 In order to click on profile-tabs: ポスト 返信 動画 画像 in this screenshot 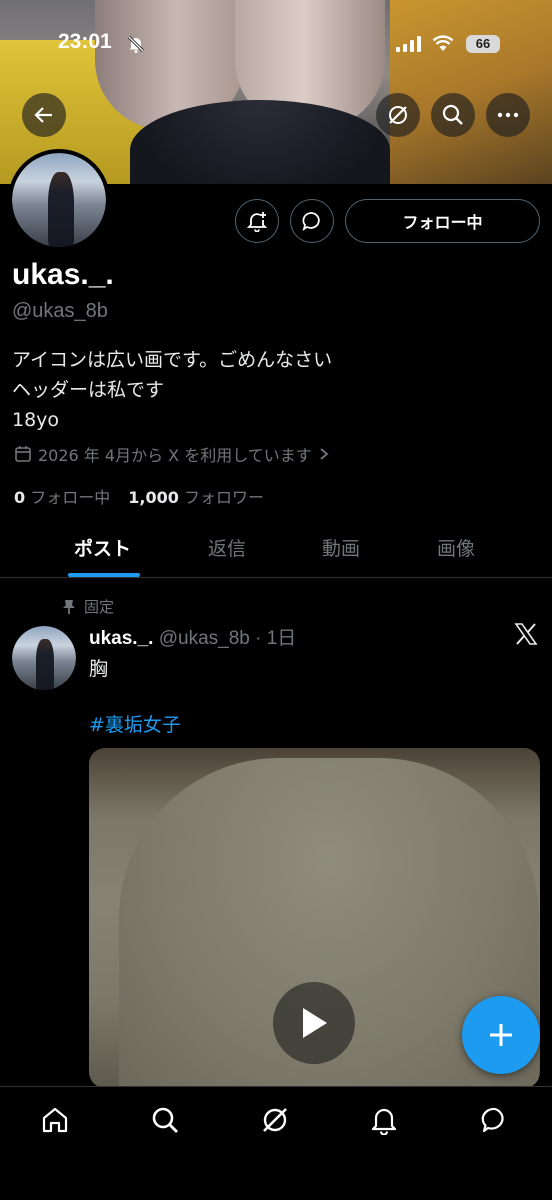, I will do `click(276, 549)`.